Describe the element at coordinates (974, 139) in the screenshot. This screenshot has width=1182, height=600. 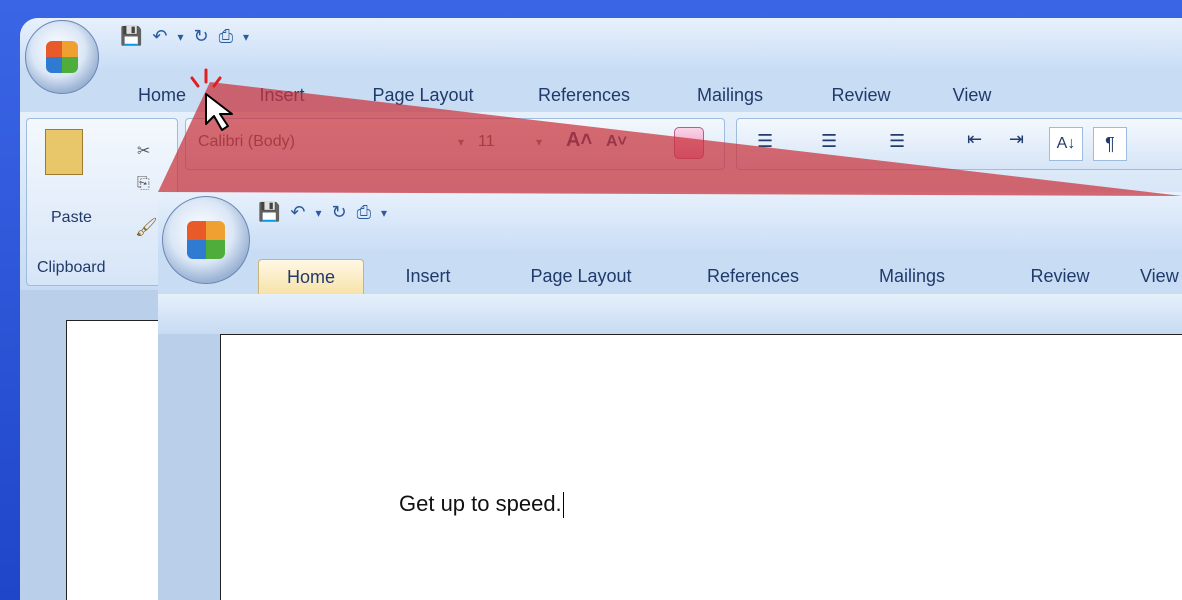
I see `decrease-indent-icon: ⇤` at that location.